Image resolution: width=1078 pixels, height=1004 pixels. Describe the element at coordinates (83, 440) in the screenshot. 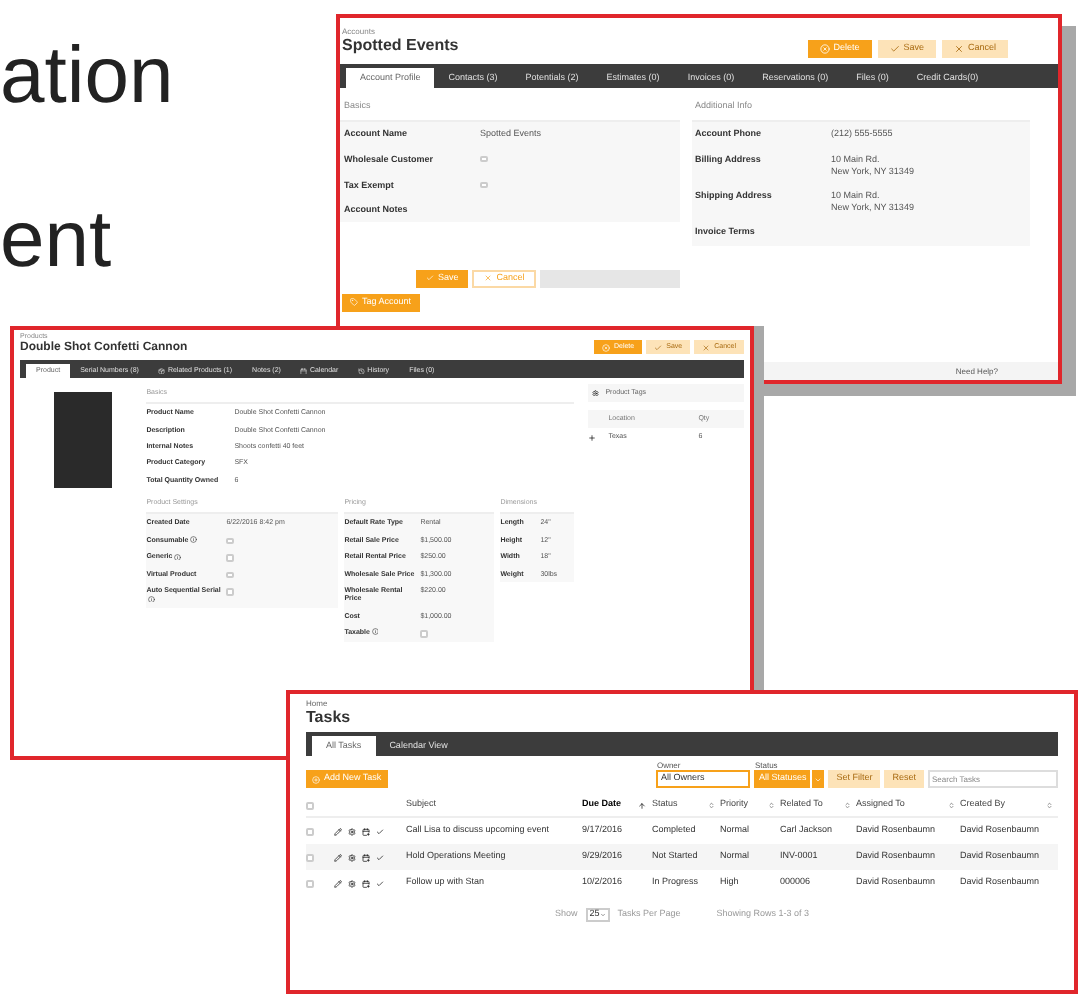

I see `photo-placeholder` at that location.